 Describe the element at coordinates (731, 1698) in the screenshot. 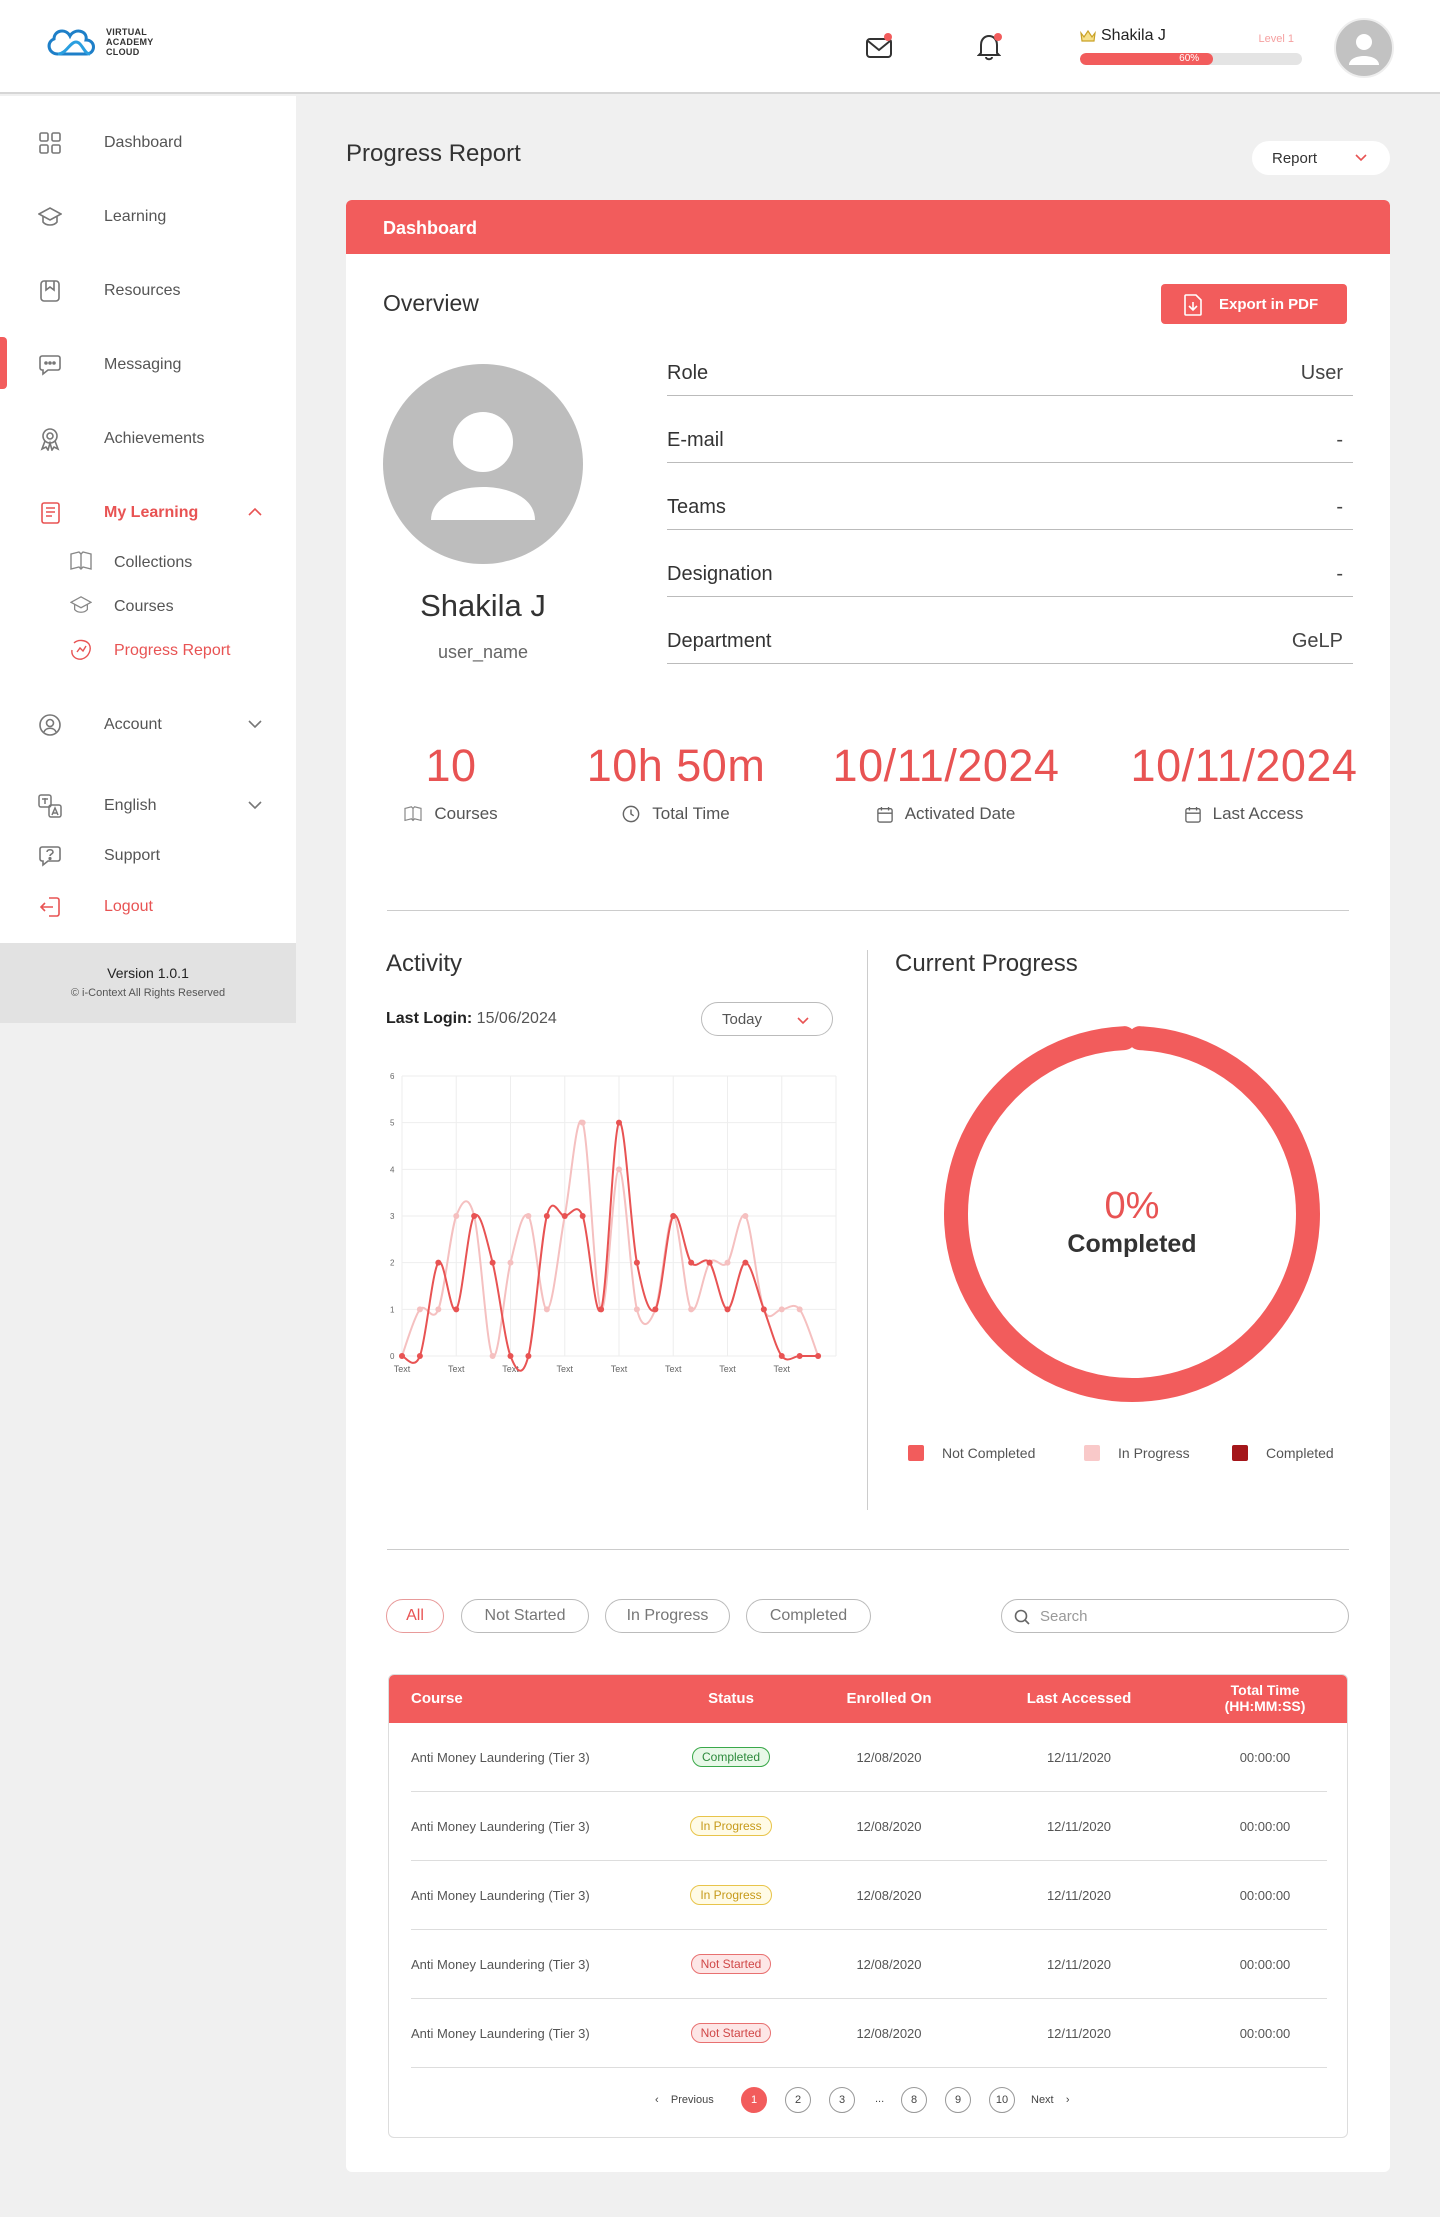

I see `column-header-status: Status` at that location.